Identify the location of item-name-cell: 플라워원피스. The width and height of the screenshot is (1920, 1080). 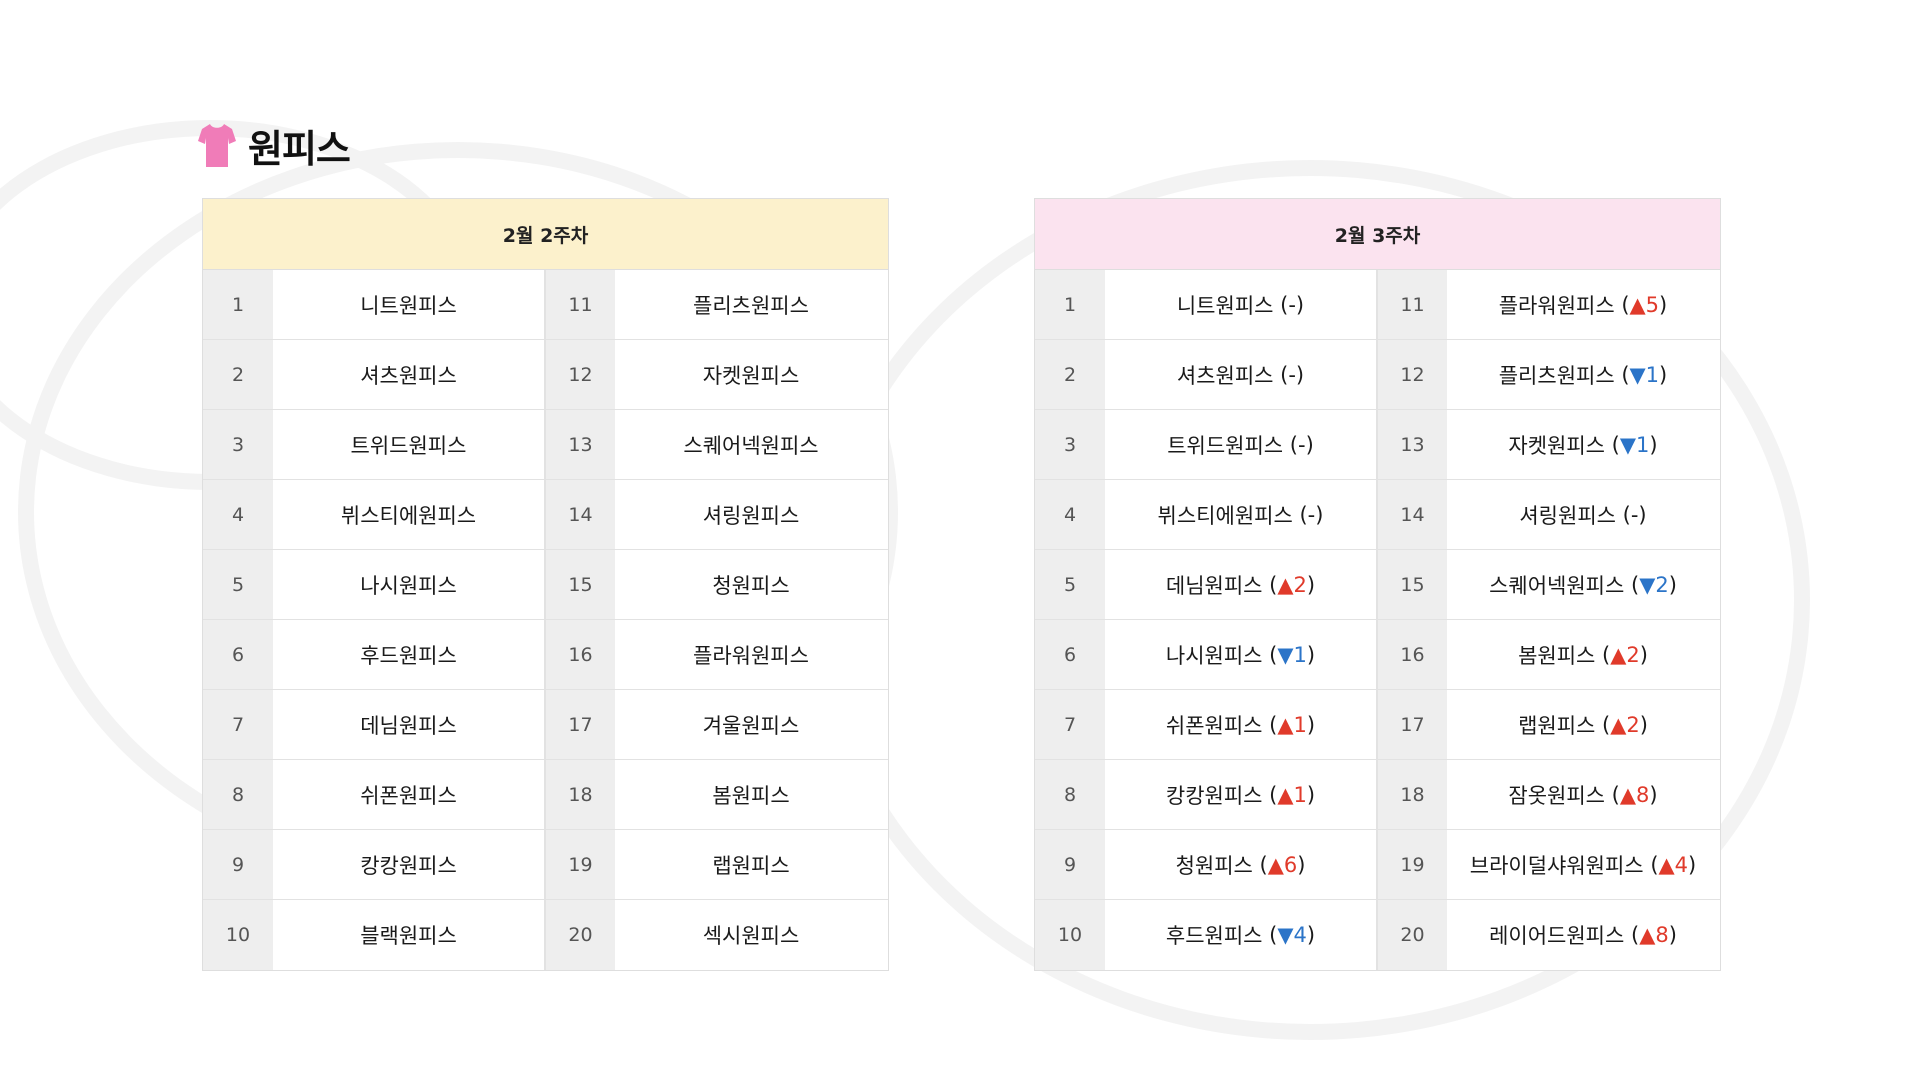
(751, 654).